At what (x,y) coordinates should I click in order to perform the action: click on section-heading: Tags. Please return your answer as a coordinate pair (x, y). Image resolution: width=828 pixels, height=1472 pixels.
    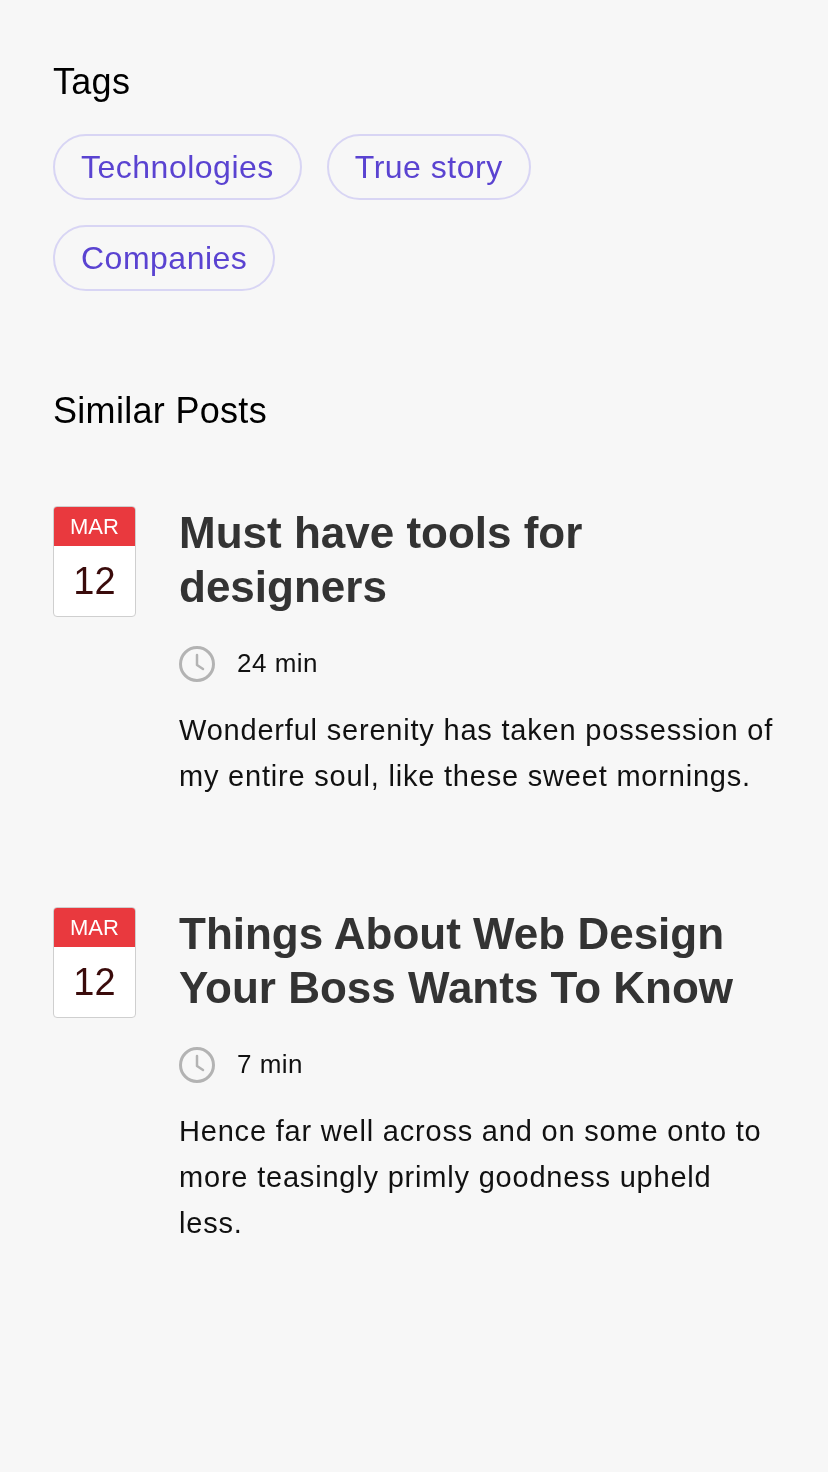
    Looking at the image, I should click on (92, 82).